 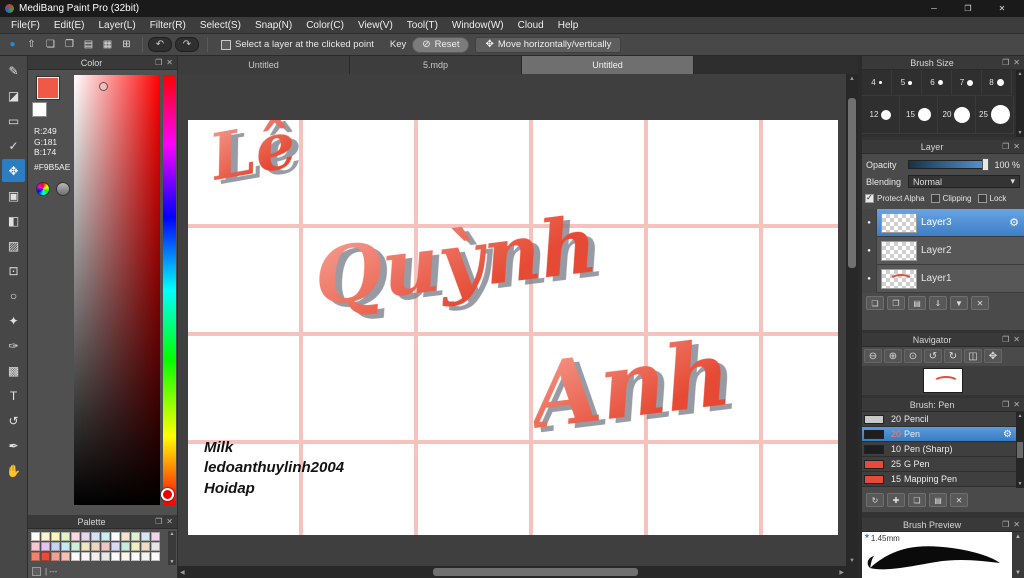 I want to click on window-layout-icon: ⊞, so click(x=126, y=44).